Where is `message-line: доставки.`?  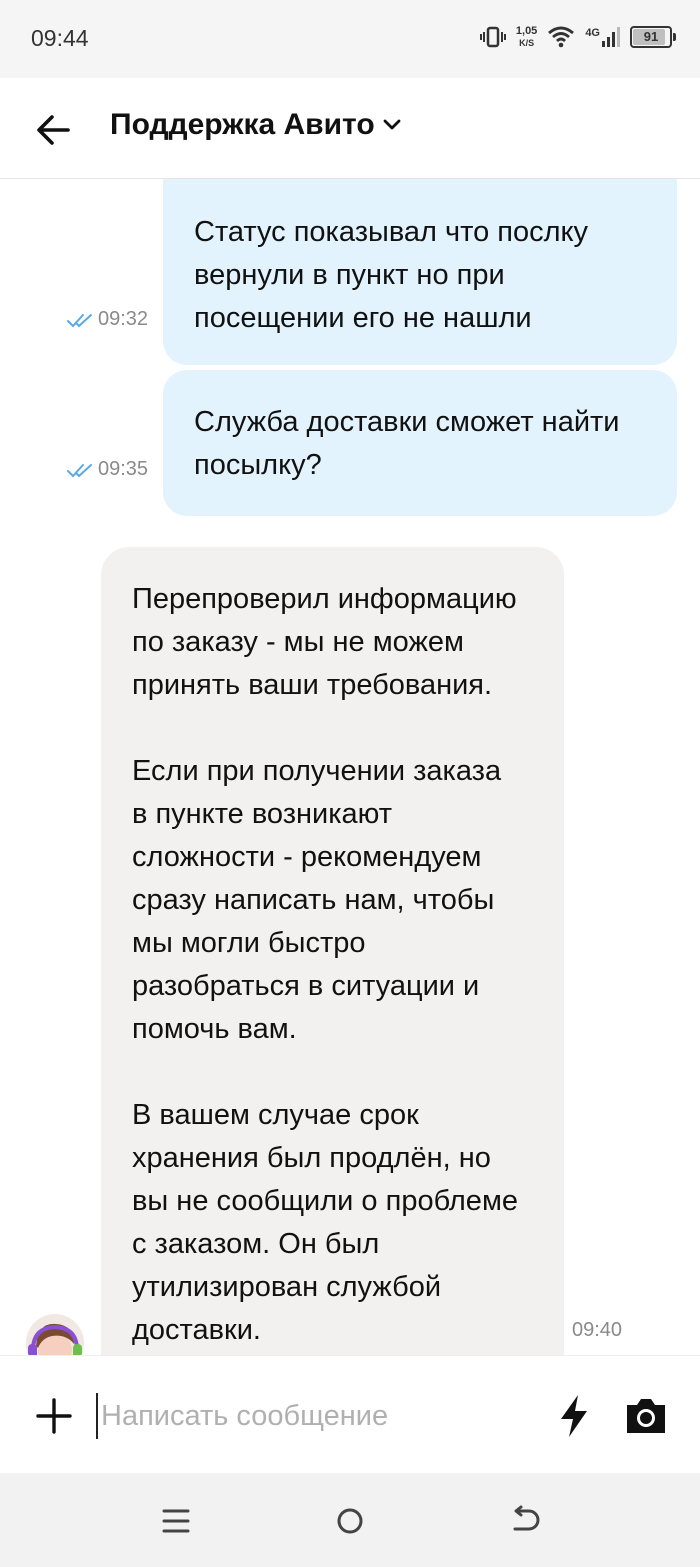 message-line: доставки. is located at coordinates (196, 1330).